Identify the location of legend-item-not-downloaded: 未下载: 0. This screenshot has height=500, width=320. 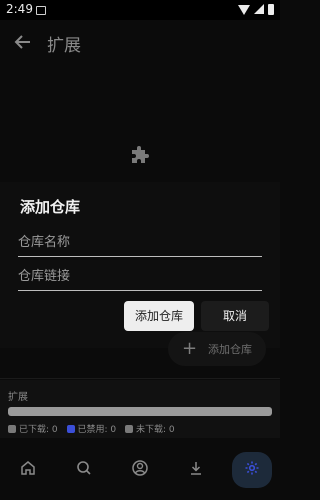
(150, 430).